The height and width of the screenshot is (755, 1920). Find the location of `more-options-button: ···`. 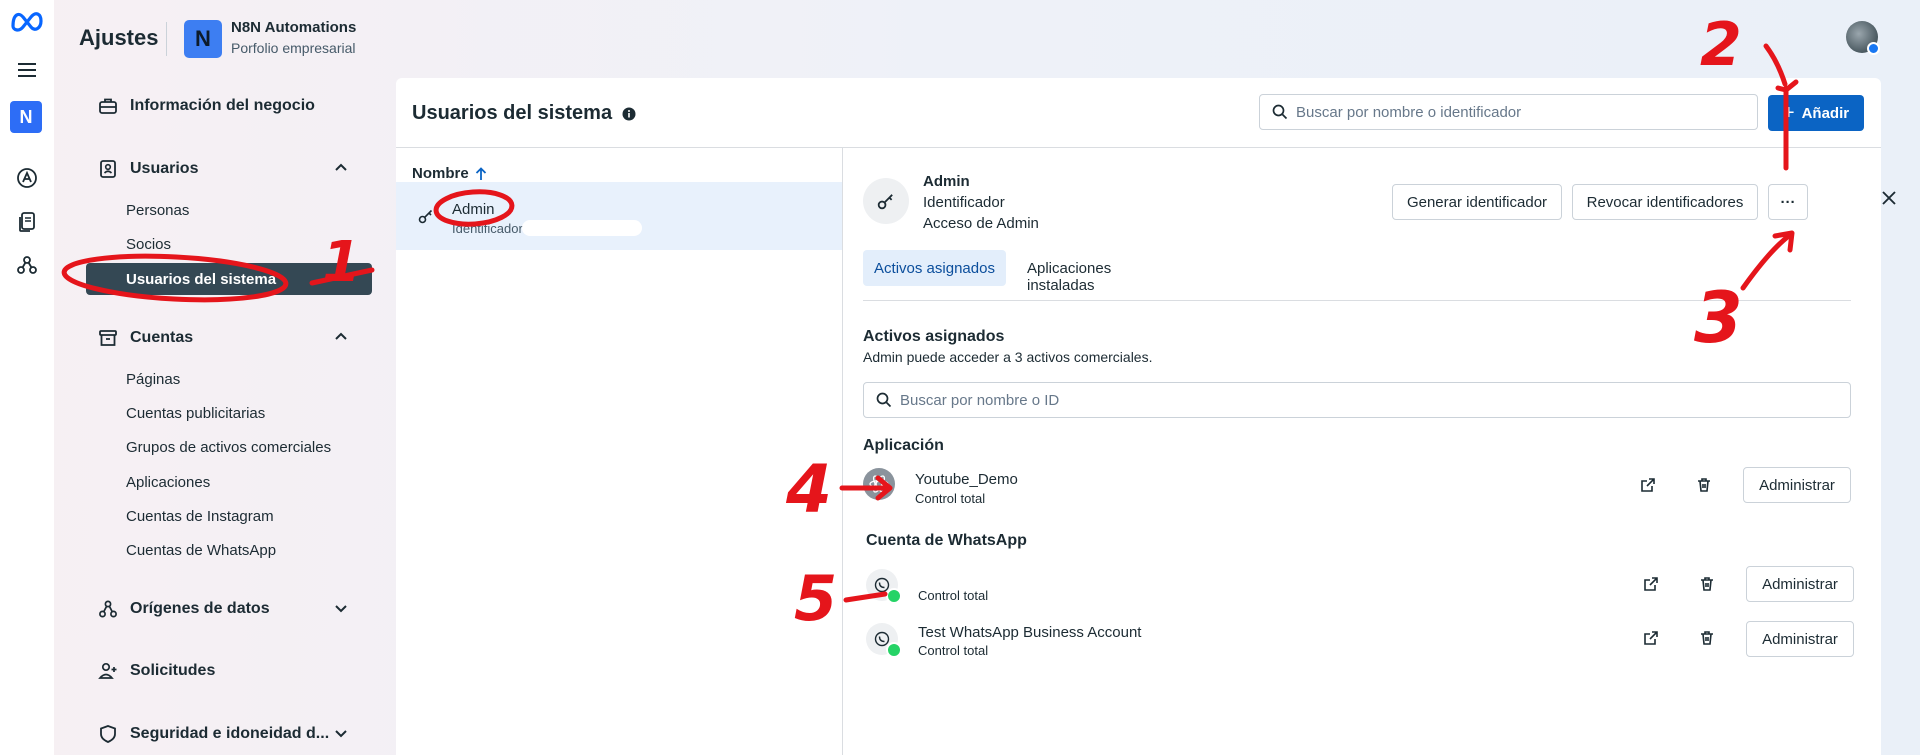

more-options-button: ··· is located at coordinates (1788, 202).